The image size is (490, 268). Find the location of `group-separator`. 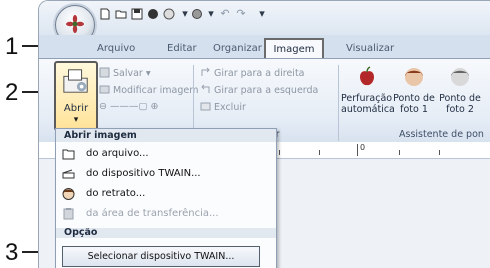

group-separator is located at coordinates (338, 103).